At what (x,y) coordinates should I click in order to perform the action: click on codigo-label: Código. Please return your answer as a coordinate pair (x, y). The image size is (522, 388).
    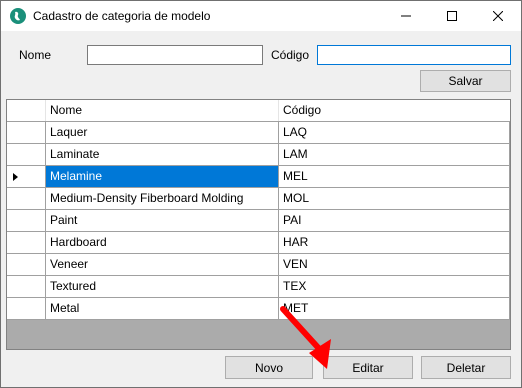
    Looking at the image, I should click on (290, 55).